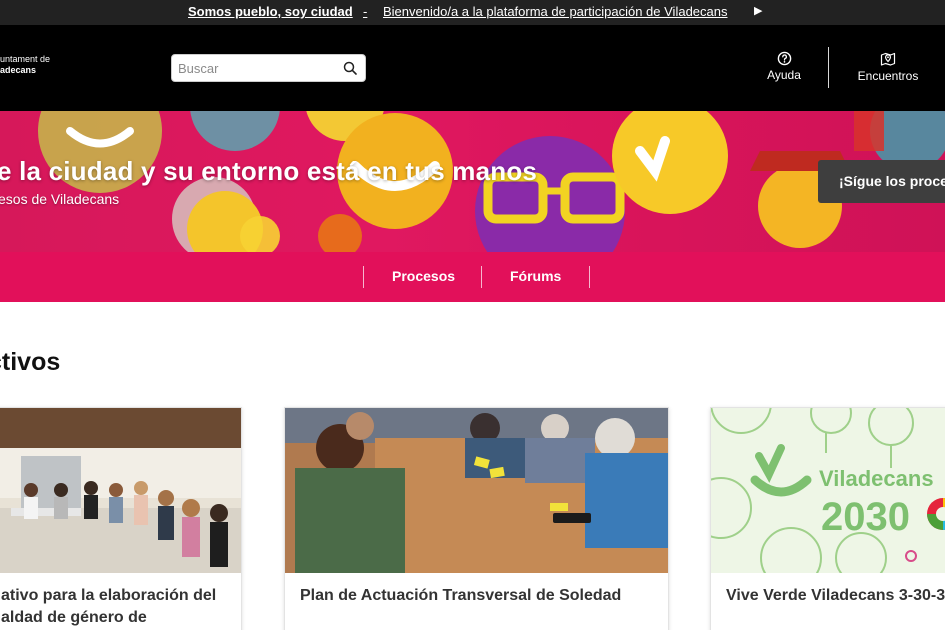 This screenshot has height=630, width=945. I want to click on nav-item-forums: Fórums, so click(535, 276).